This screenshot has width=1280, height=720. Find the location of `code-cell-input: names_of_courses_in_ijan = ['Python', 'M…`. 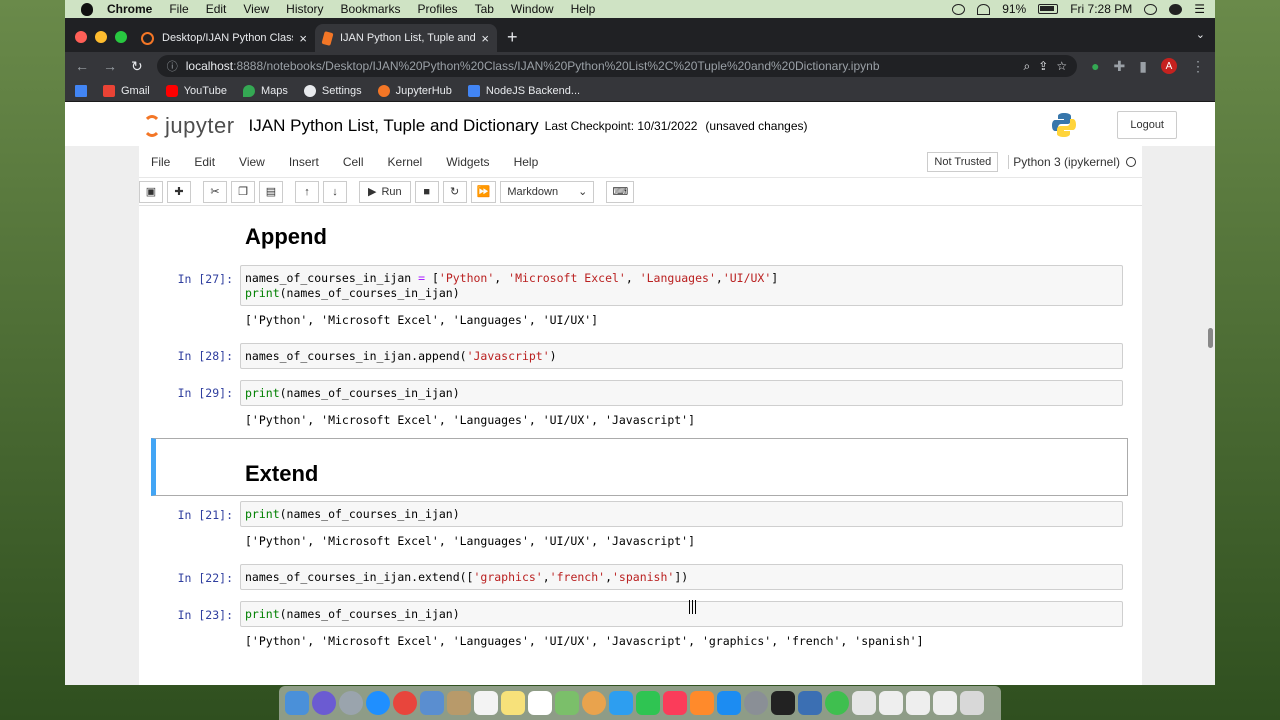

code-cell-input: names_of_courses_in_ijan = ['Python', 'M… is located at coordinates (681, 285).